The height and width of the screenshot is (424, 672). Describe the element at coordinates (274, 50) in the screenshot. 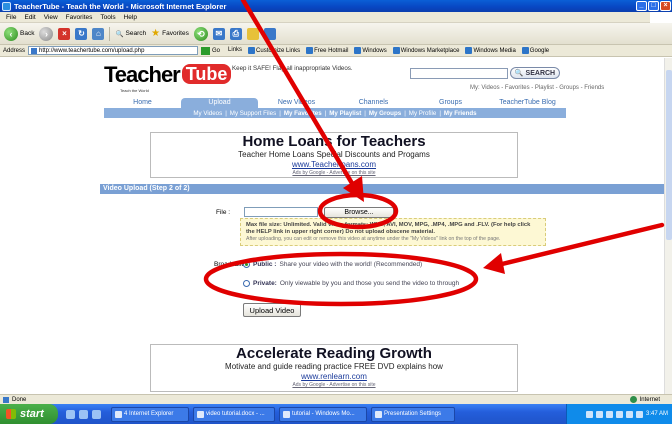

I see `link-customize: Customize Links` at that location.